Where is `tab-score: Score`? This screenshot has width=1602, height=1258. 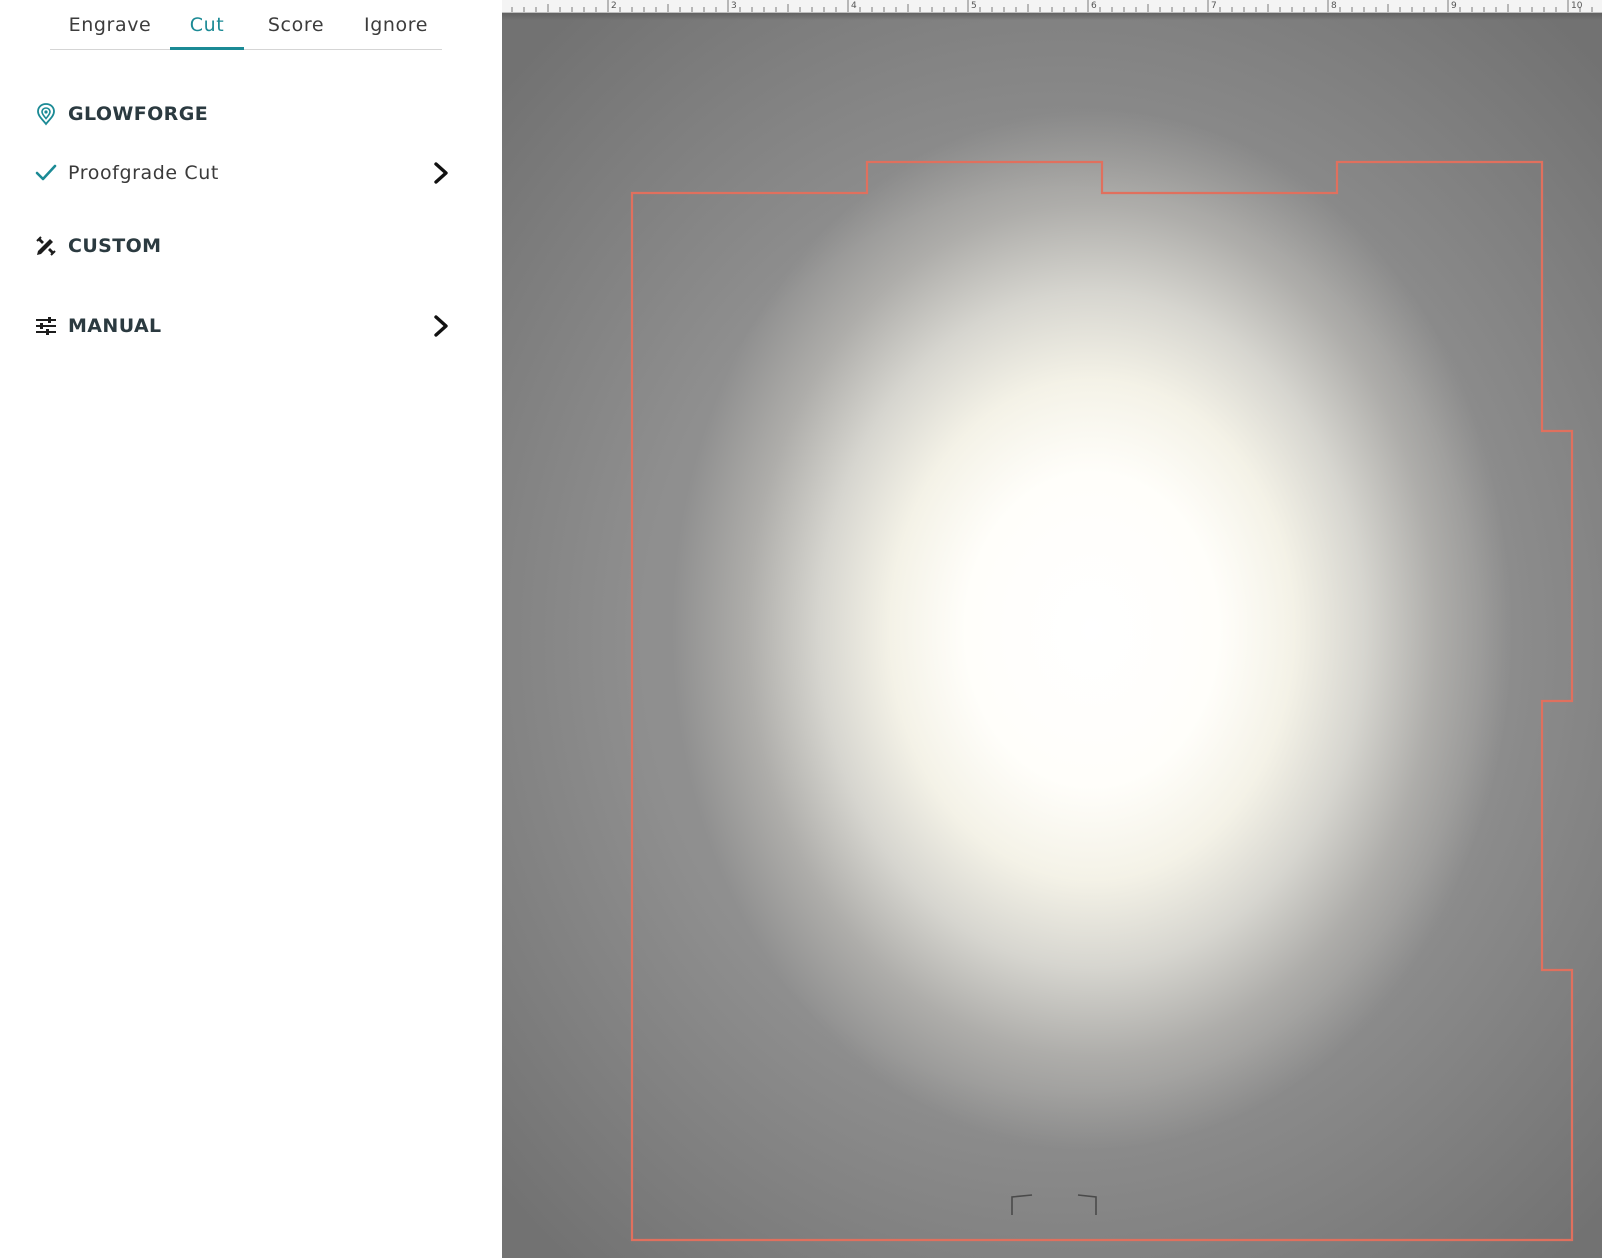
tab-score: Score is located at coordinates (296, 31).